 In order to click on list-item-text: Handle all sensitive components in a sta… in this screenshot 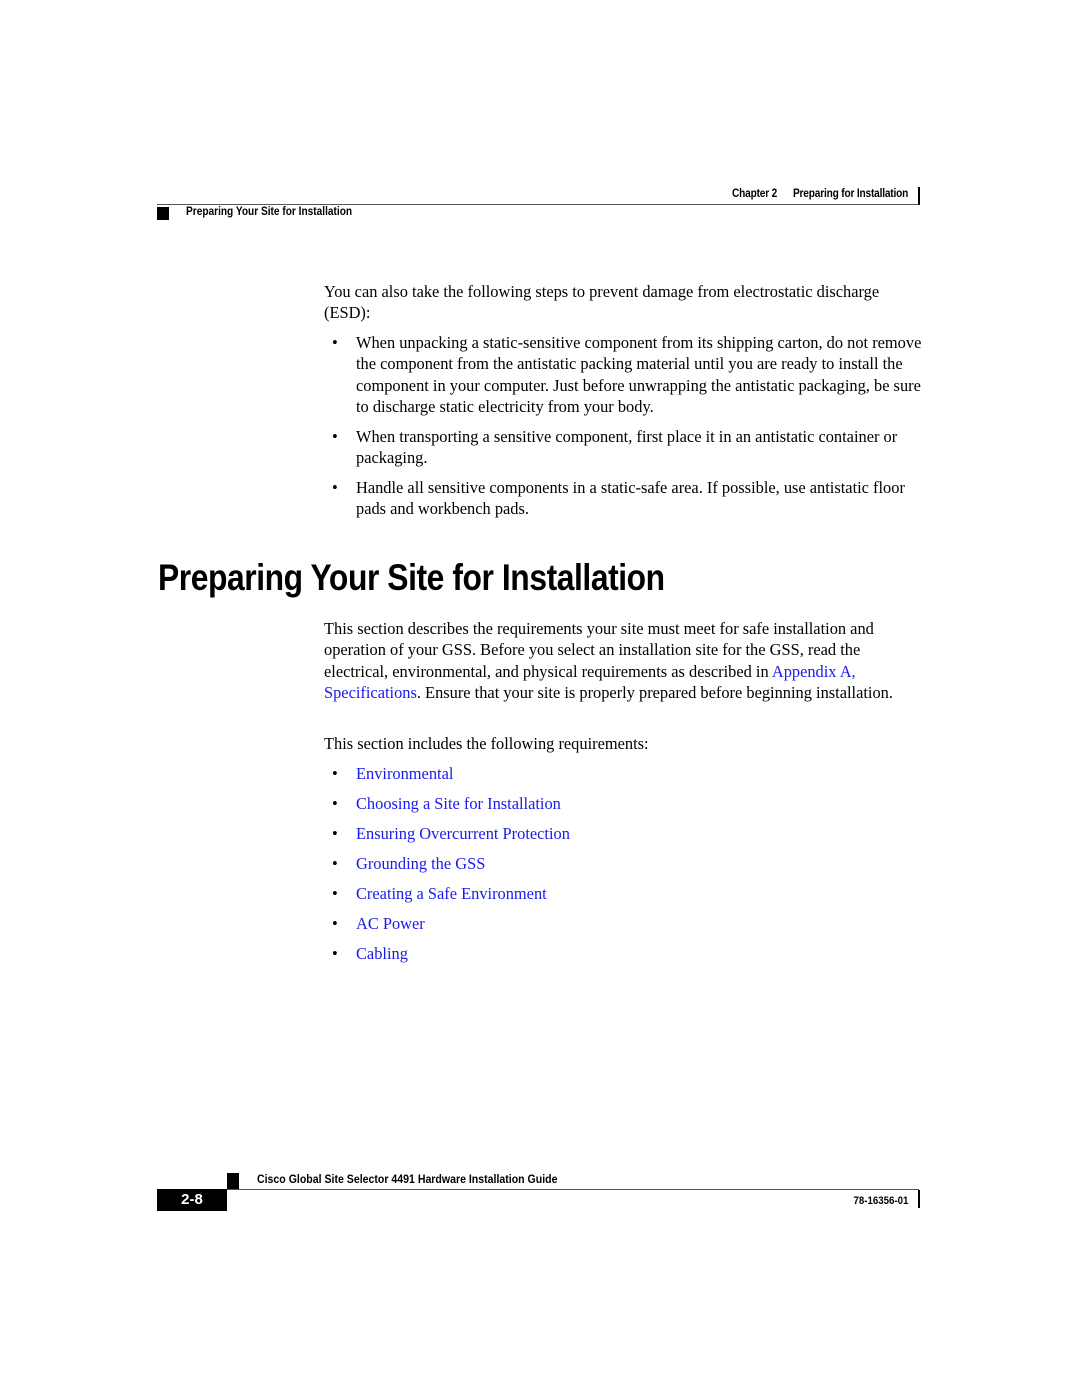, I will do `click(630, 498)`.